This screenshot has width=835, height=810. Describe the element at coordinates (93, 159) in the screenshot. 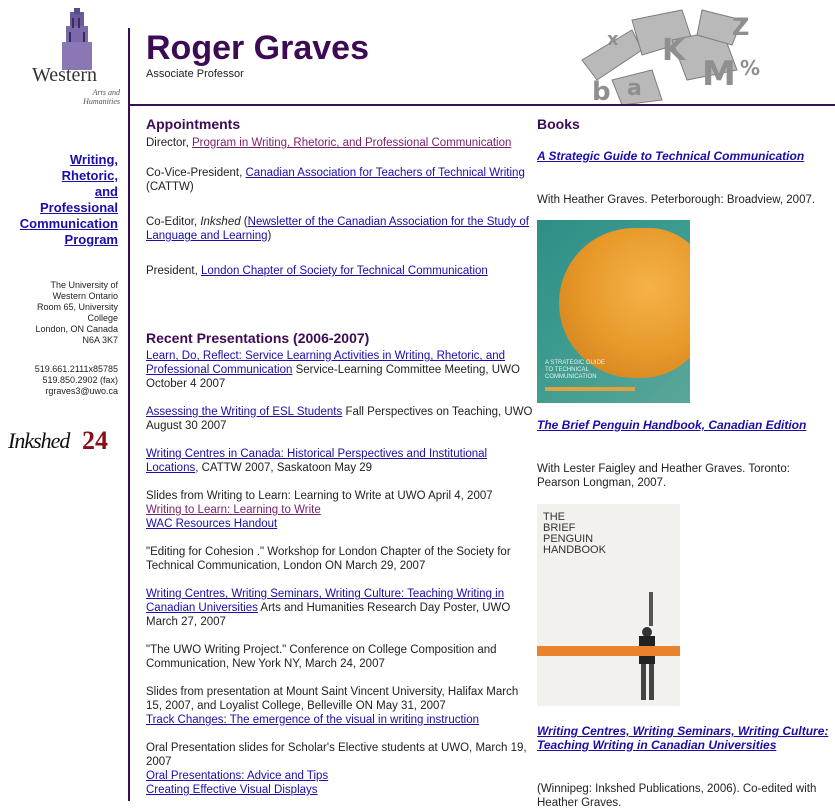

I see `program-line: Writing,` at that location.